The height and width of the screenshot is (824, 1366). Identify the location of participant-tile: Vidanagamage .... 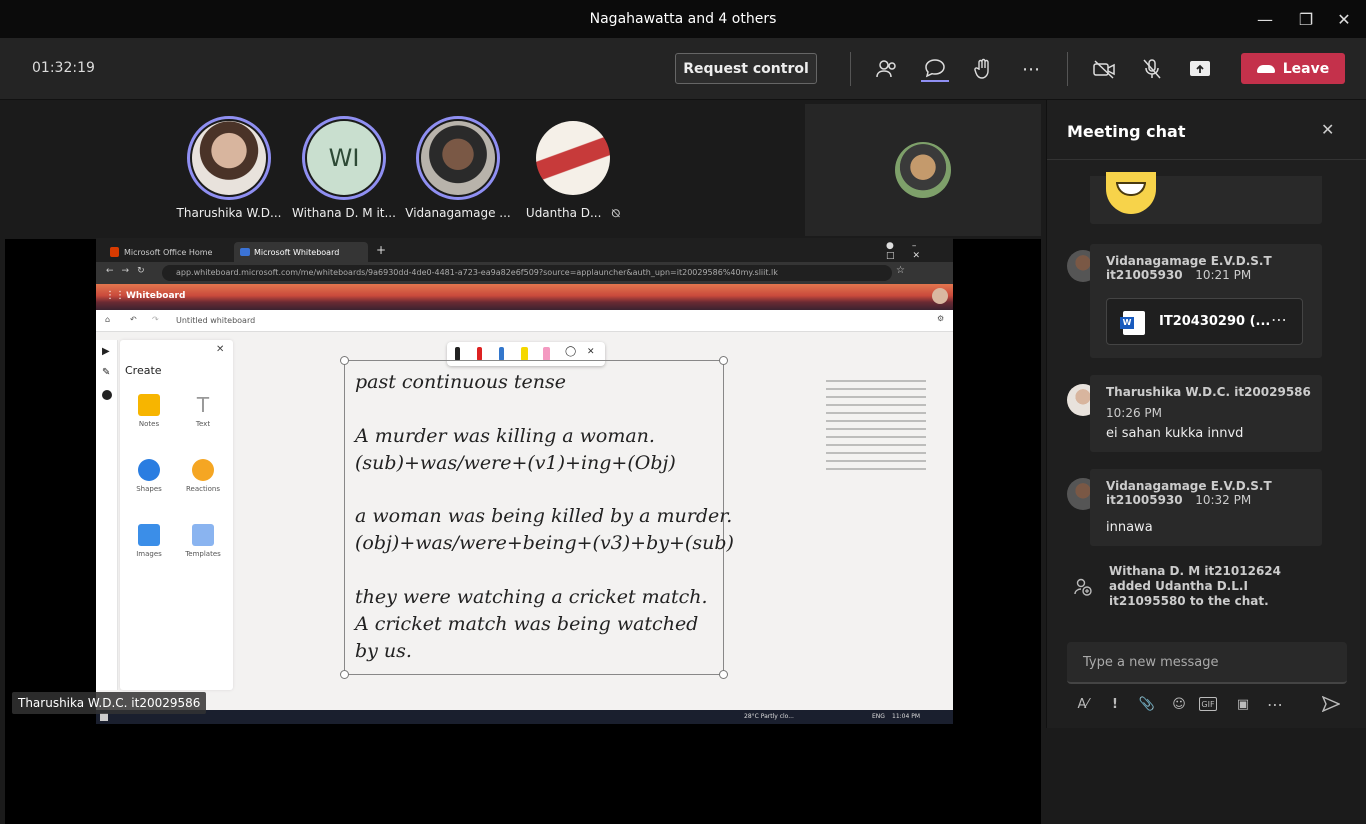
(458, 168).